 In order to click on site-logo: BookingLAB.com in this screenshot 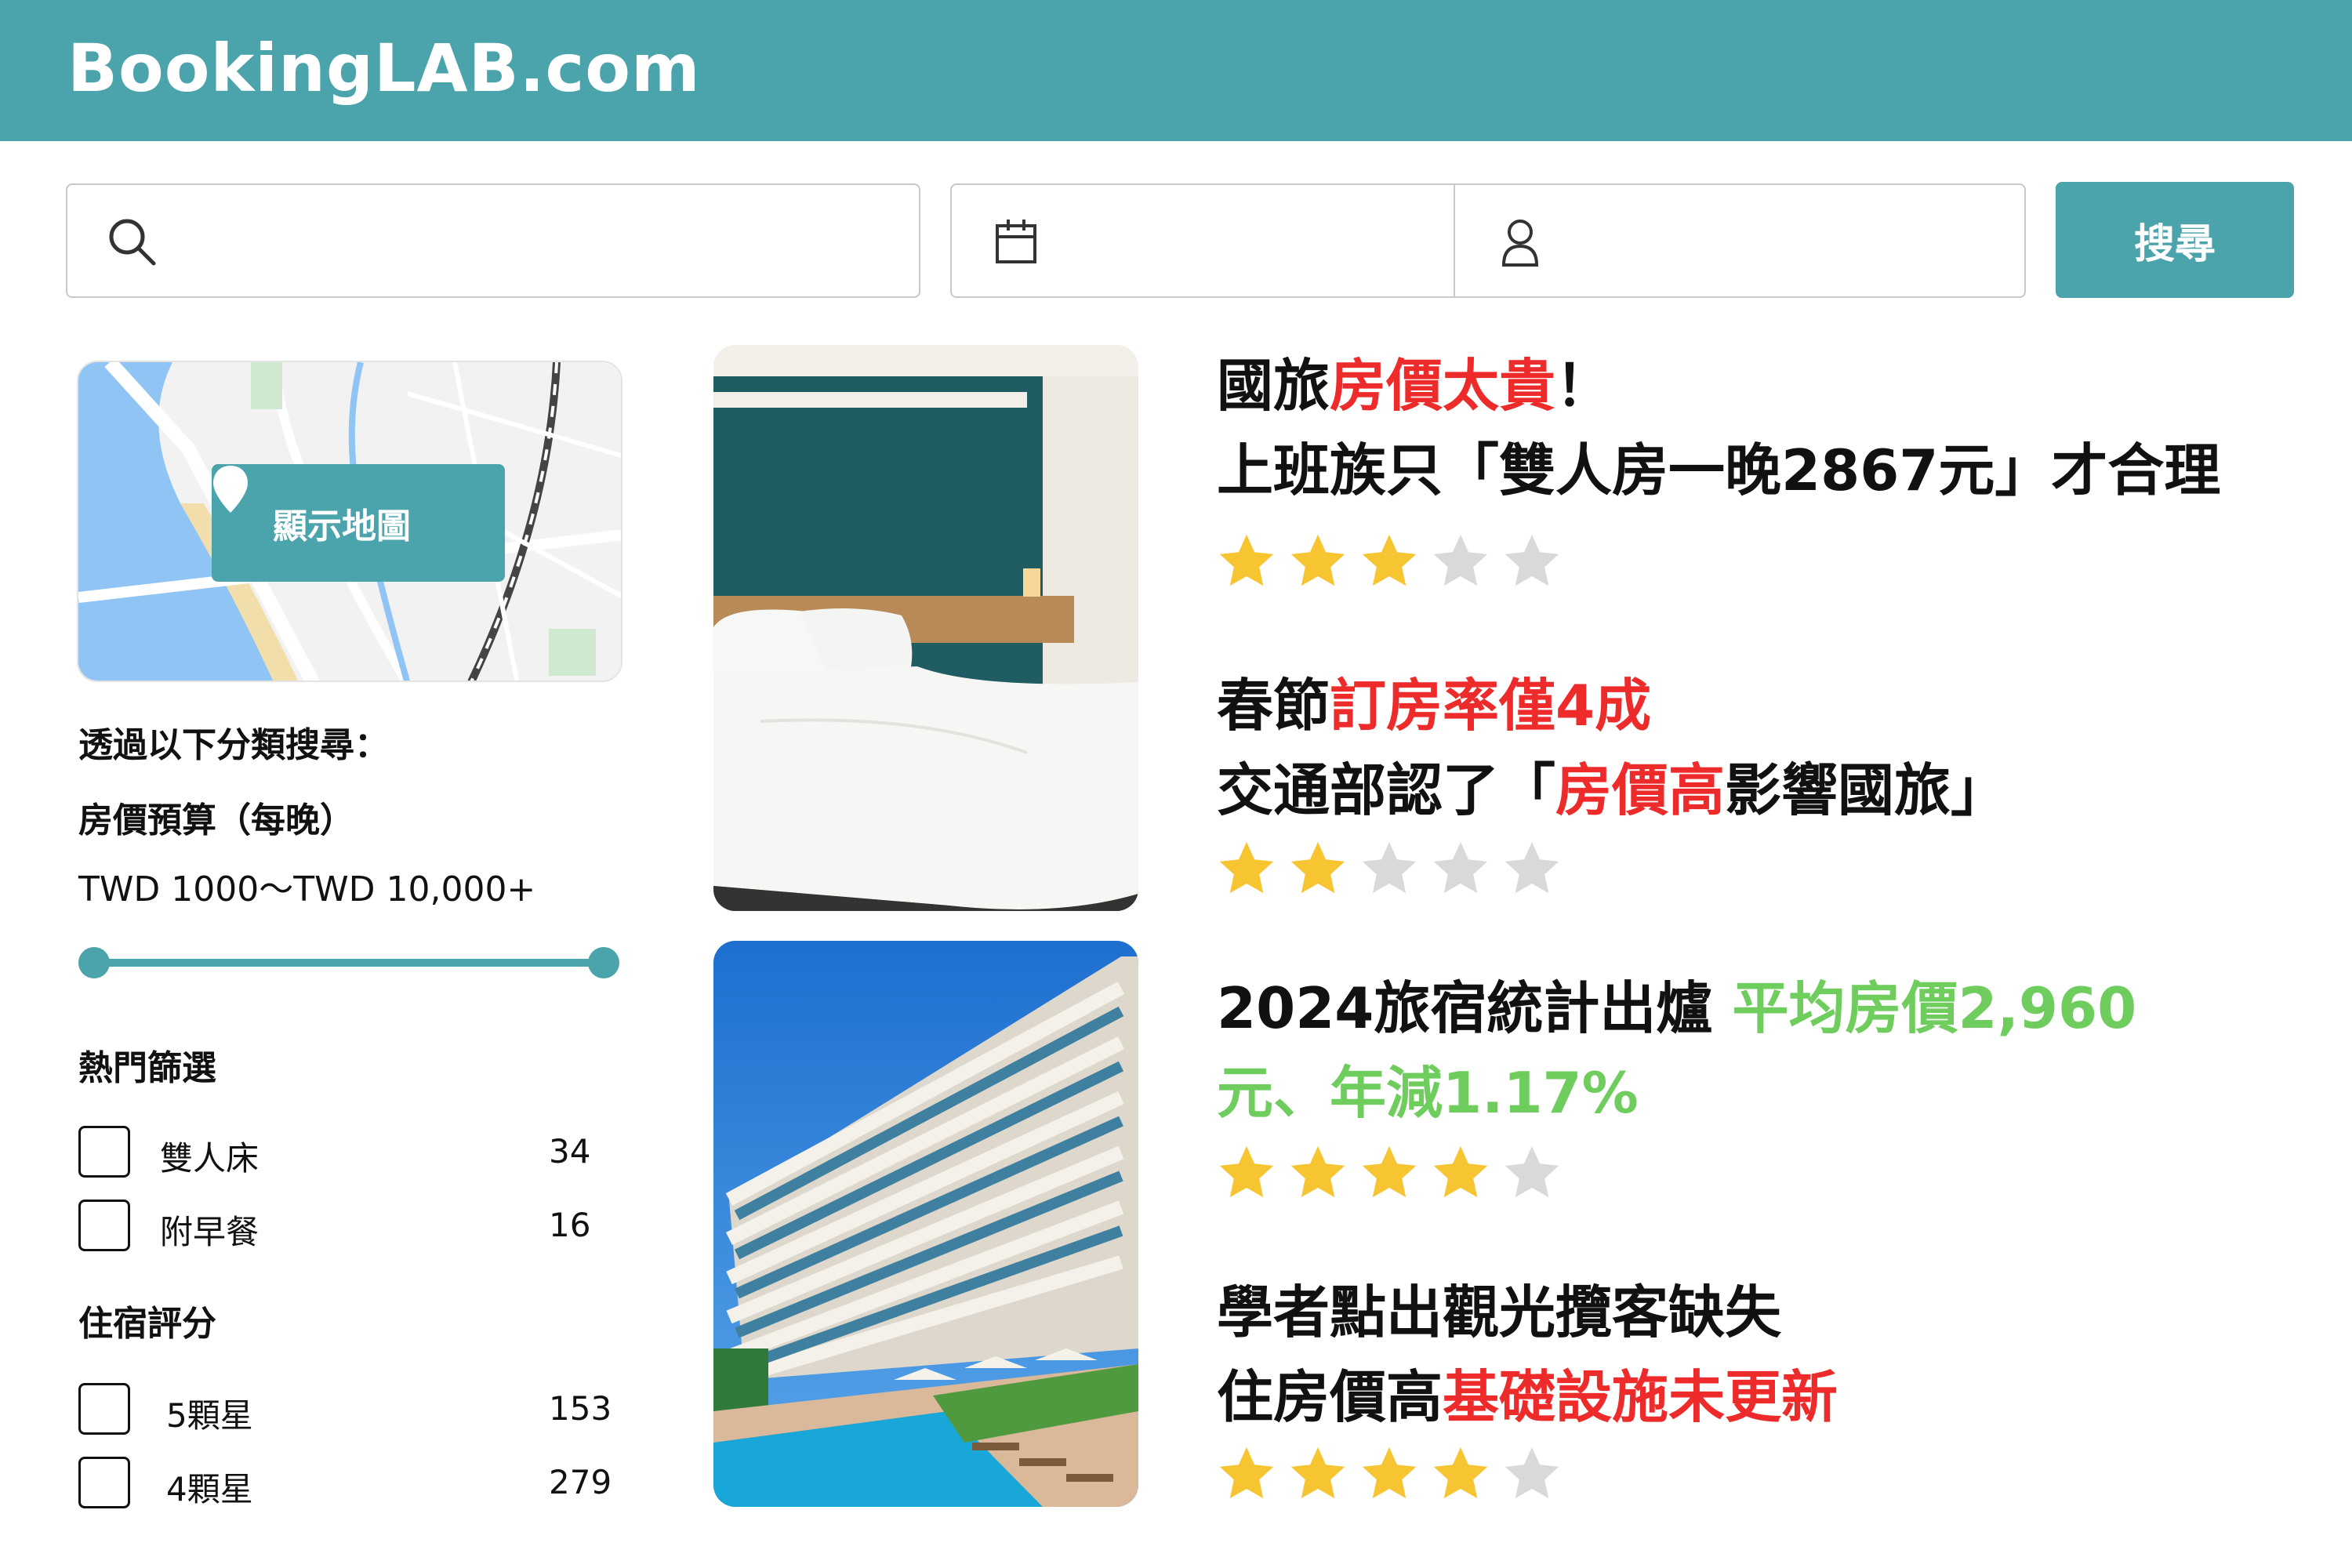, I will do `click(384, 68)`.